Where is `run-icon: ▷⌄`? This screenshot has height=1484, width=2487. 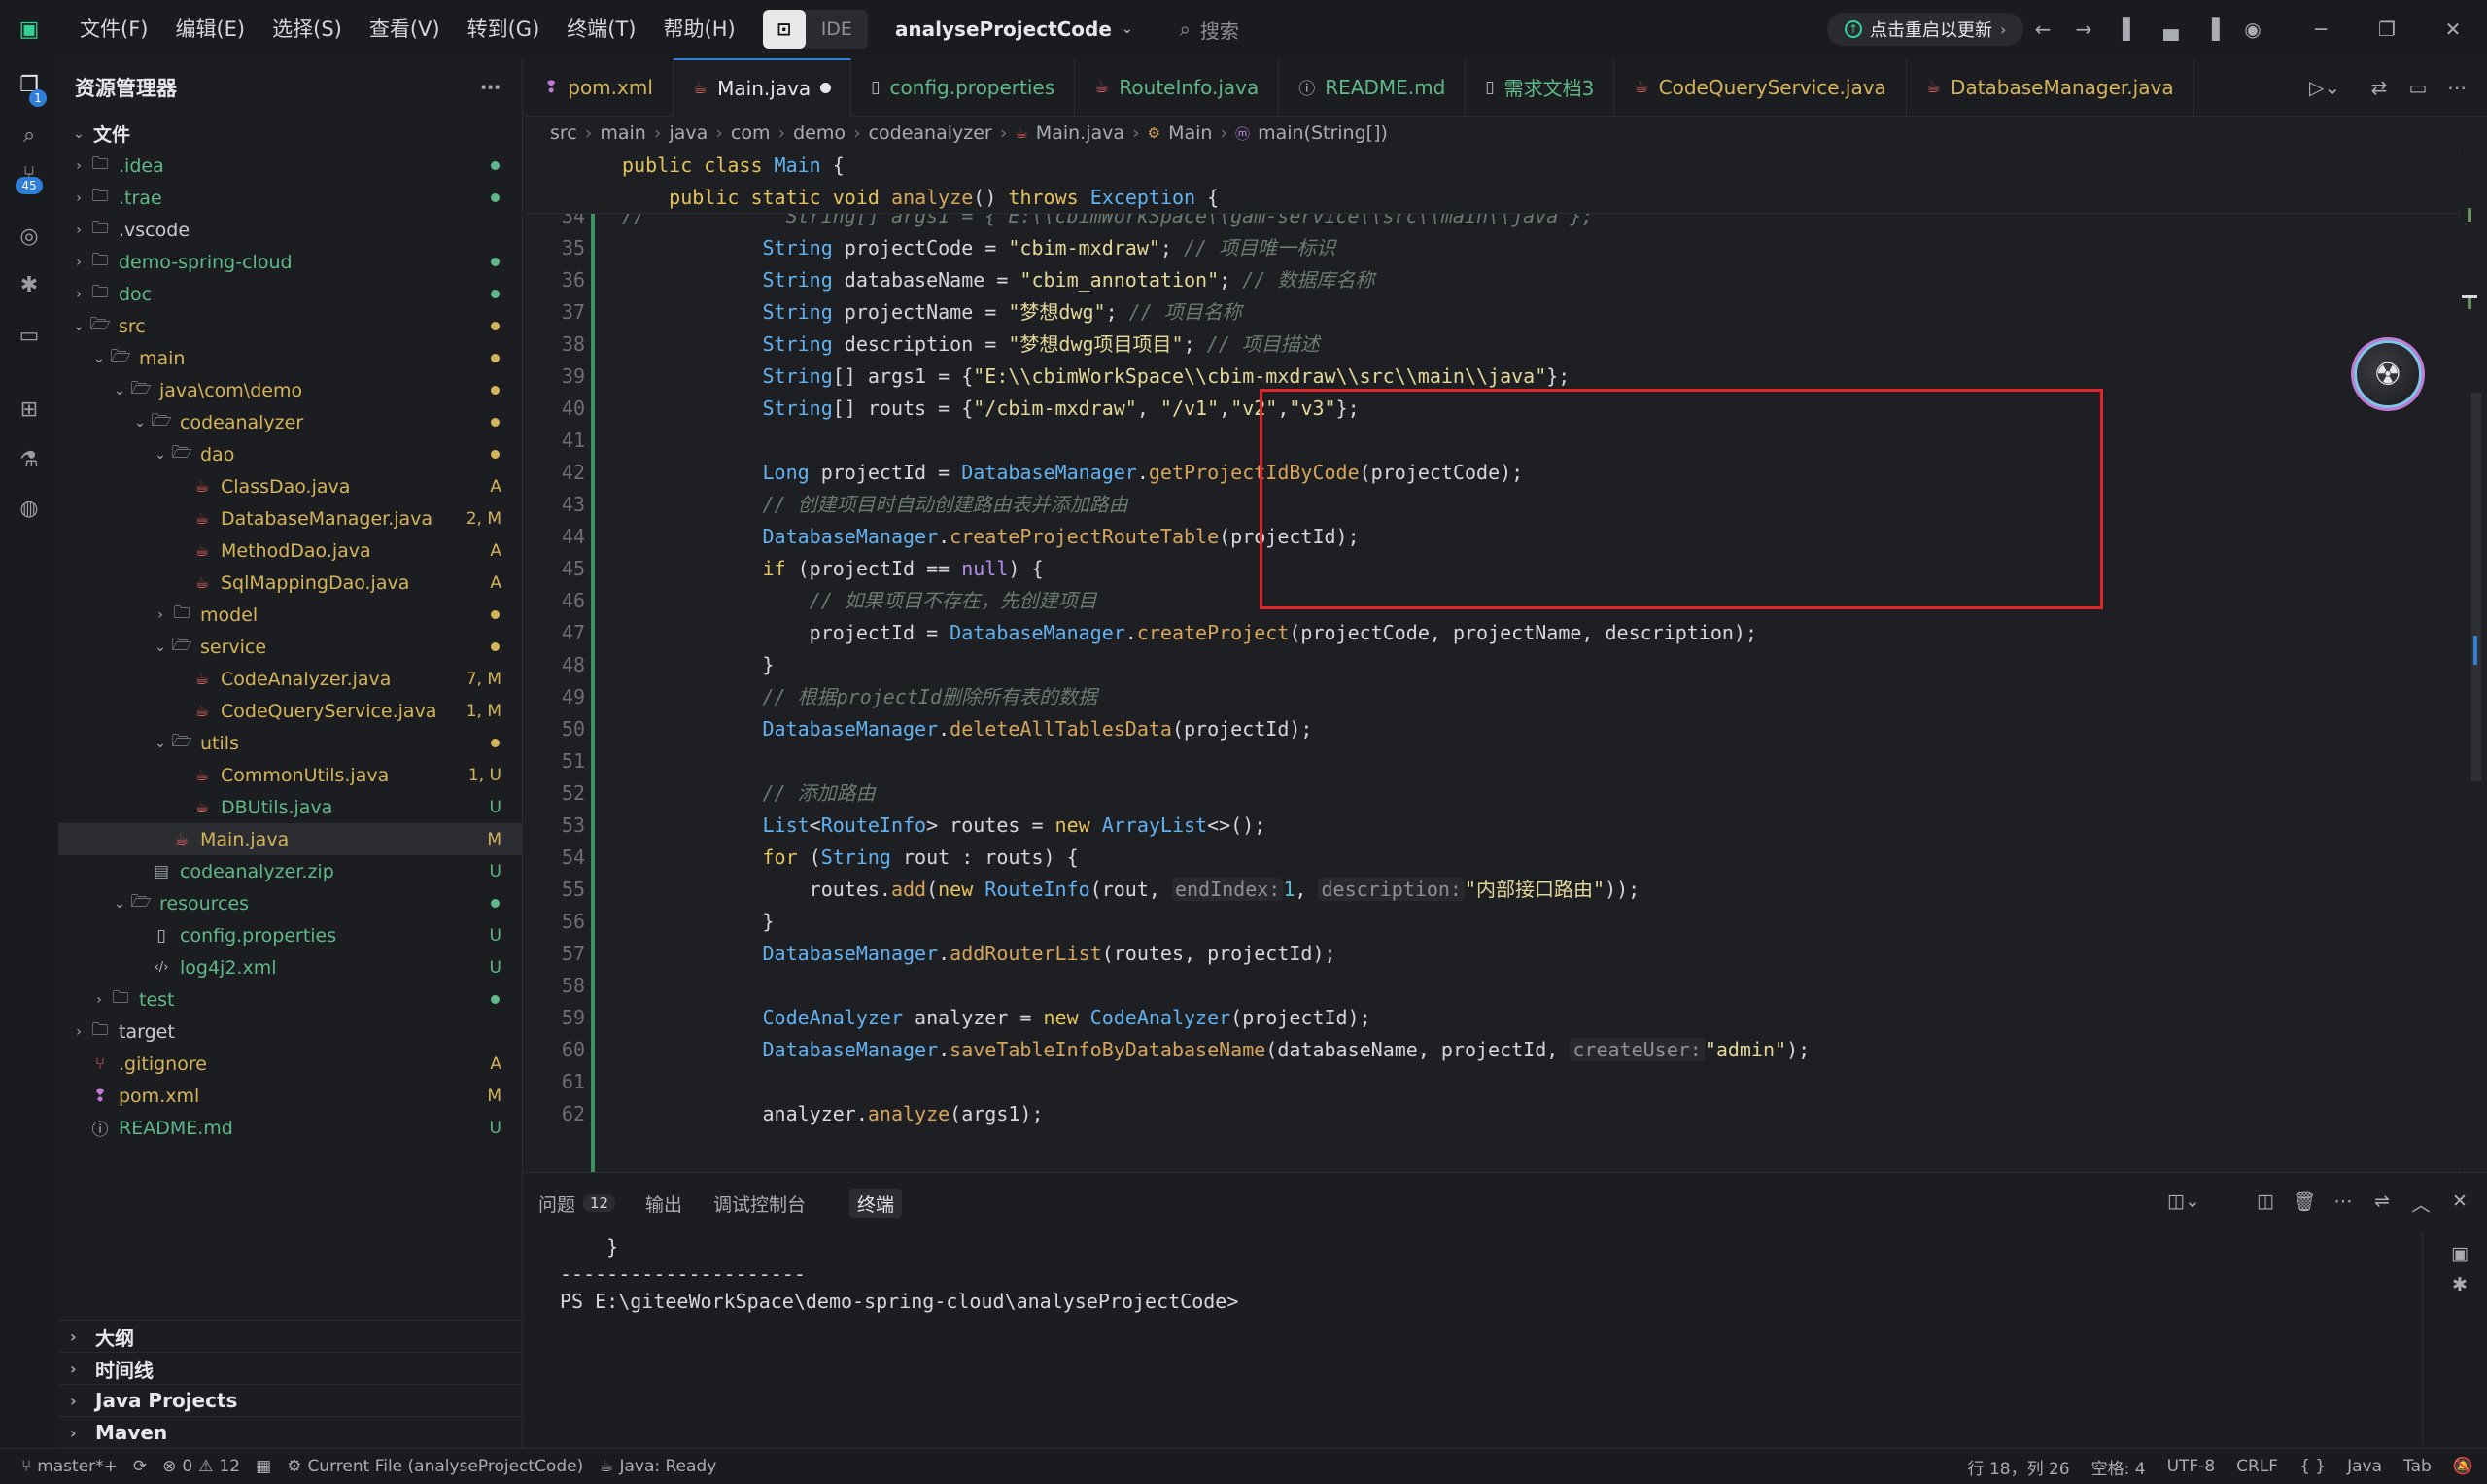
run-icon: ▷⌄ is located at coordinates (2325, 87).